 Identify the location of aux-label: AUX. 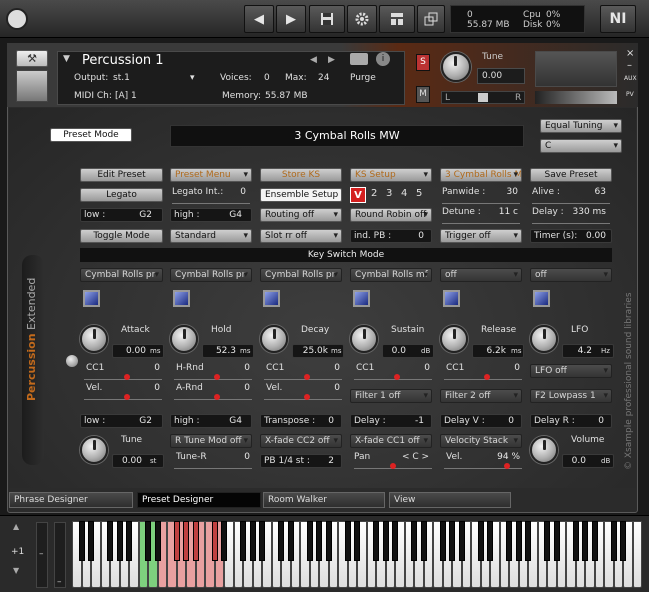
(630, 78).